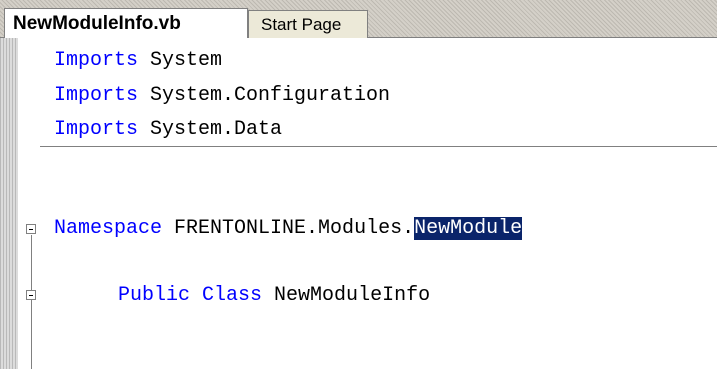 The height and width of the screenshot is (369, 717). Describe the element at coordinates (468, 228) in the screenshot. I see `selected-text: NewModule` at that location.